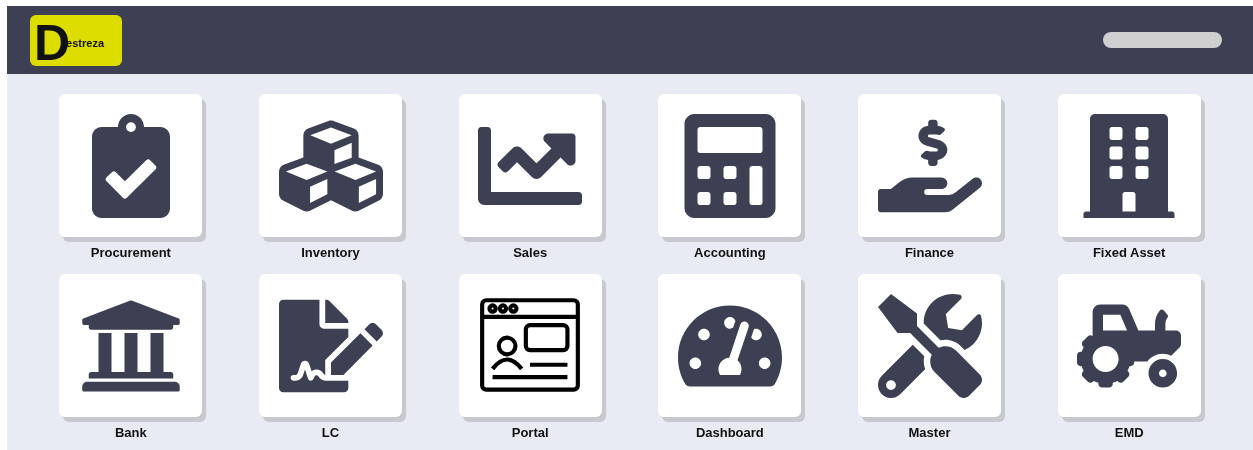  I want to click on module-label: Finance, so click(929, 253).